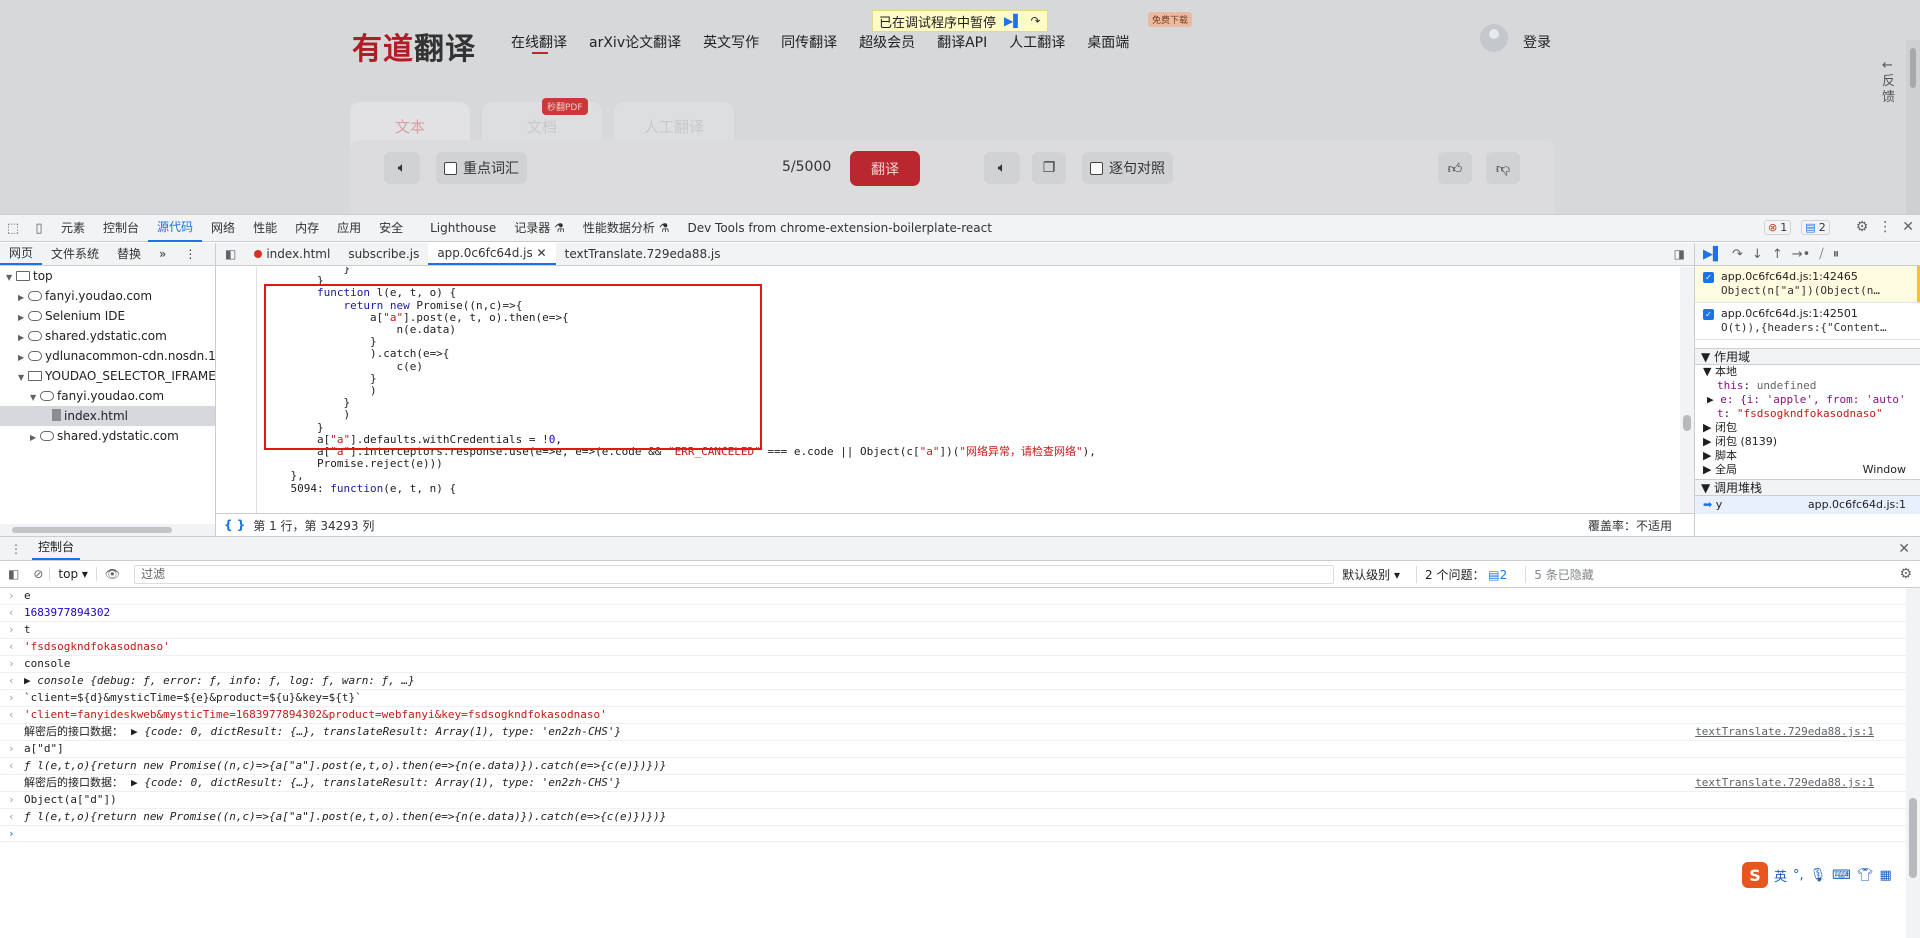 The image size is (1920, 938). Describe the element at coordinates (539, 43) in the screenshot. I see `nav-online-translate: 在线翻译` at that location.